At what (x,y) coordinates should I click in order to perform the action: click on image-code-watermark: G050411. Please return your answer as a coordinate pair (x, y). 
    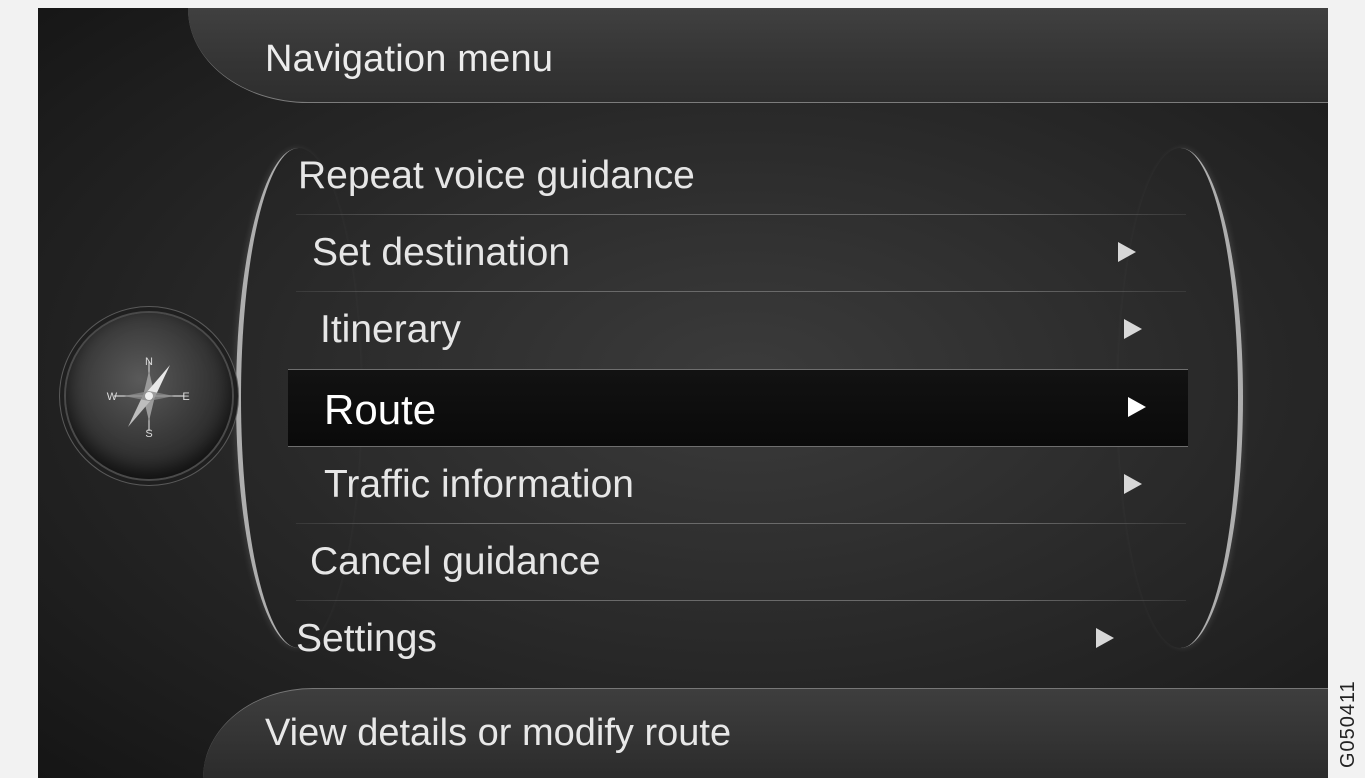
    Looking at the image, I should click on (1348, 724).